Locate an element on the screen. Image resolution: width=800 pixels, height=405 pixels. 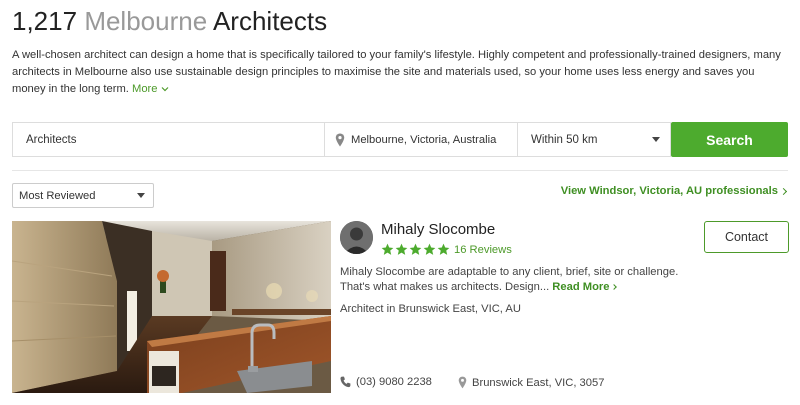
city-name: Melbourne is located at coordinates (146, 21).